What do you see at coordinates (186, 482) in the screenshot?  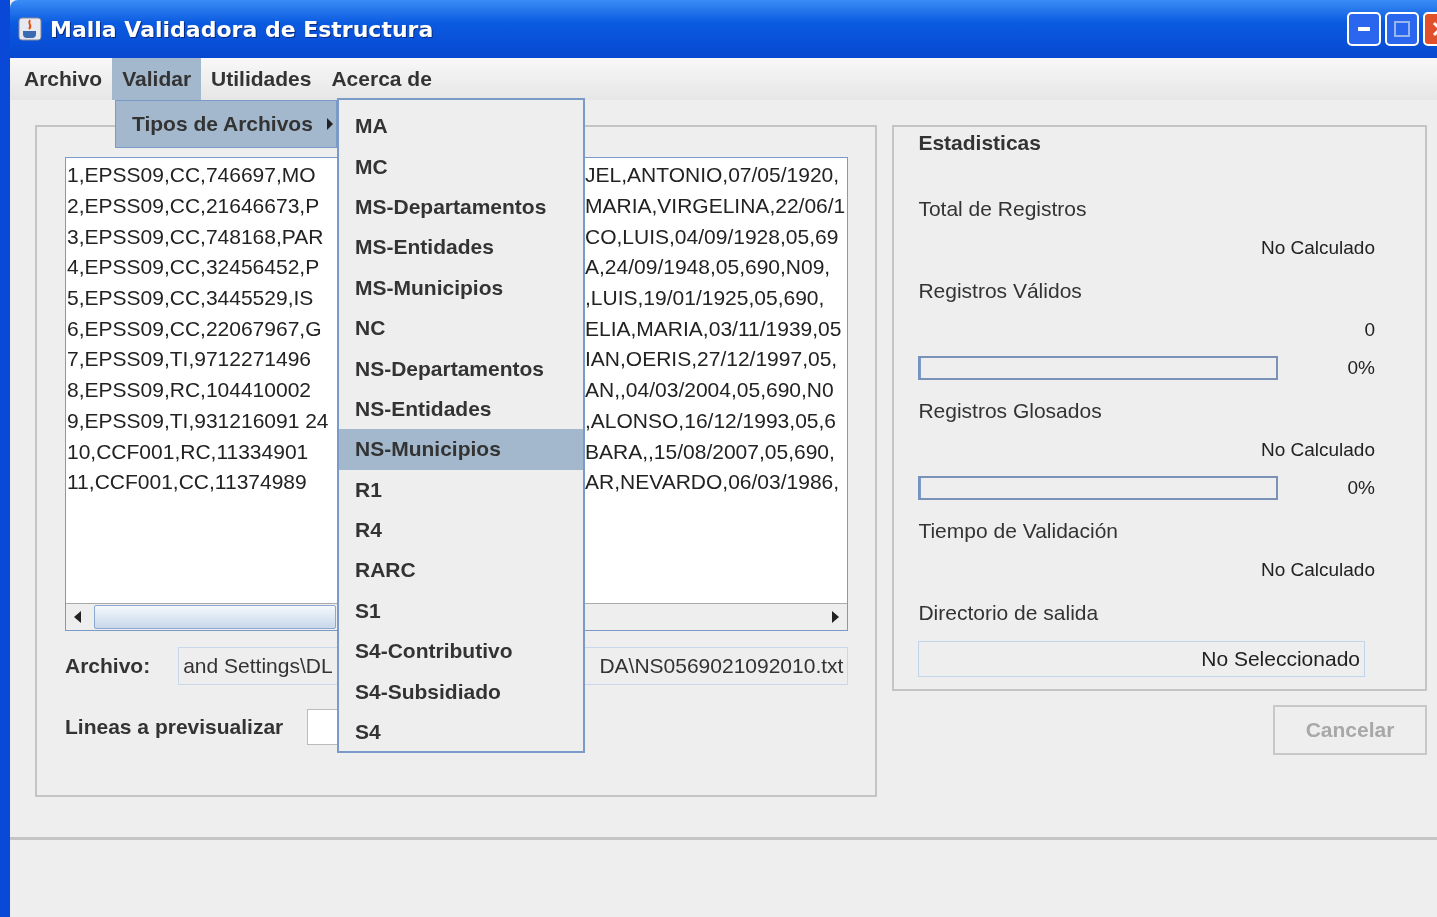 I see `text-line: 11,CCF001,CC,11374989` at bounding box center [186, 482].